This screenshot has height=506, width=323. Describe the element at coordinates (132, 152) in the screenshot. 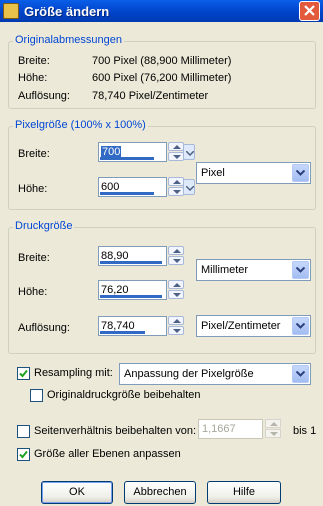

I see `pixel-width-input: 700` at that location.